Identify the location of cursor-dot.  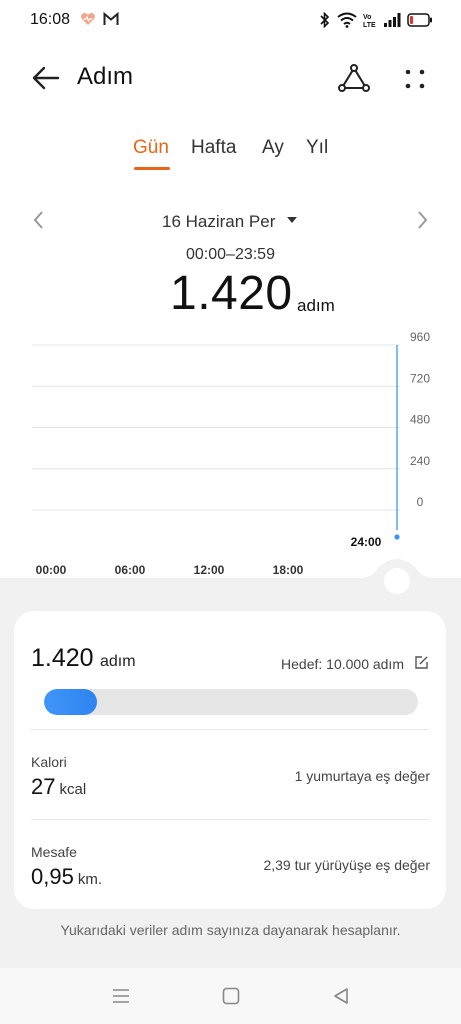
(397, 537).